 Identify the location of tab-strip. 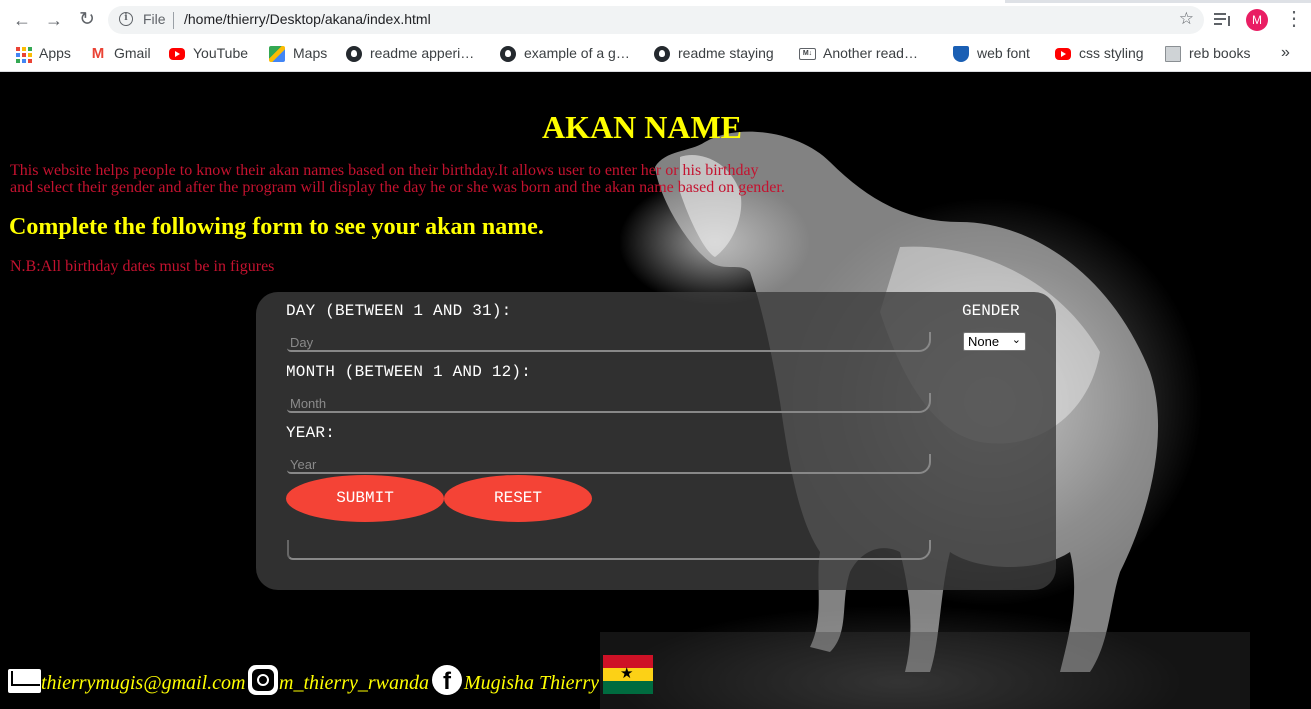
(655, 1).